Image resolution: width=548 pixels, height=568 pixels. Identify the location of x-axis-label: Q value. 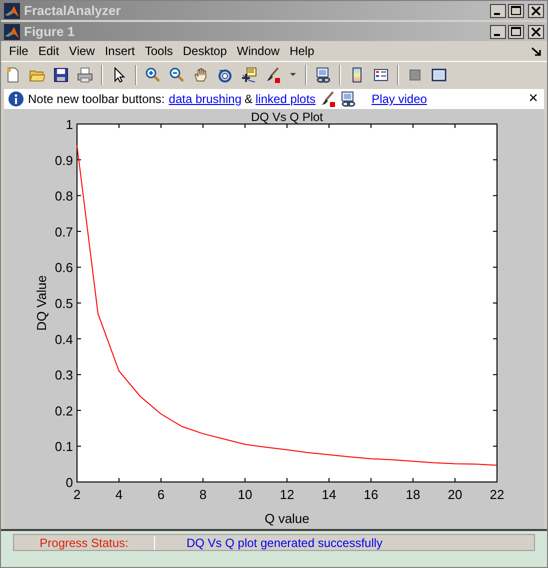
(287, 518).